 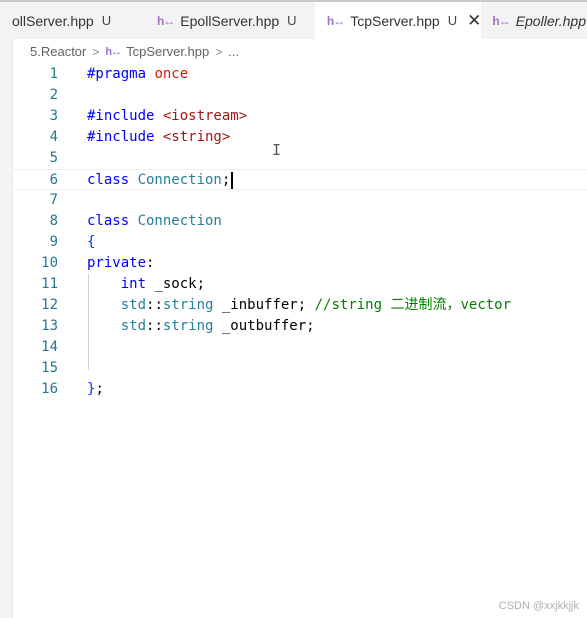 What do you see at coordinates (53, 20) in the screenshot?
I see `tab-label: ollServer.hpp` at bounding box center [53, 20].